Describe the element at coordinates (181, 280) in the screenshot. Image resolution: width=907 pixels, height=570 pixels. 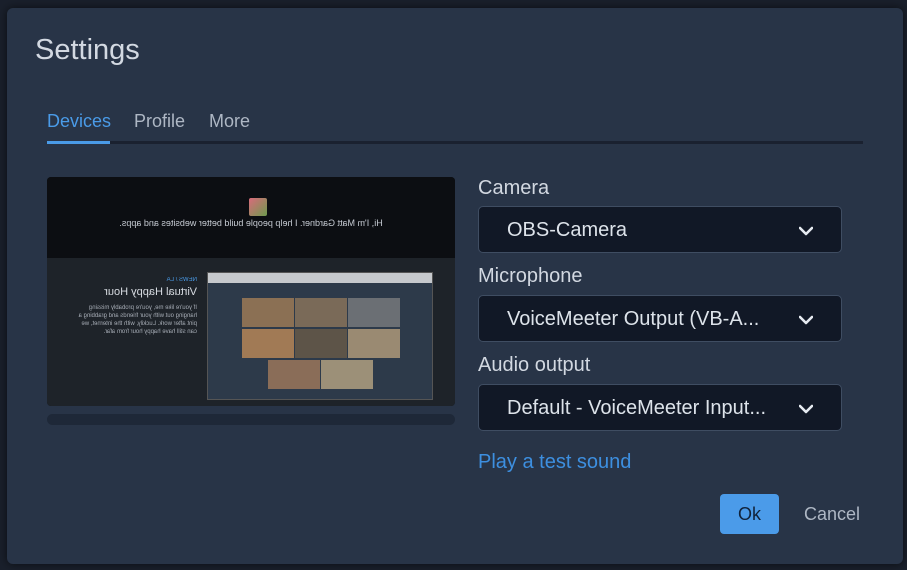
I see `preview-article-tag: NEWS / LA` at that location.